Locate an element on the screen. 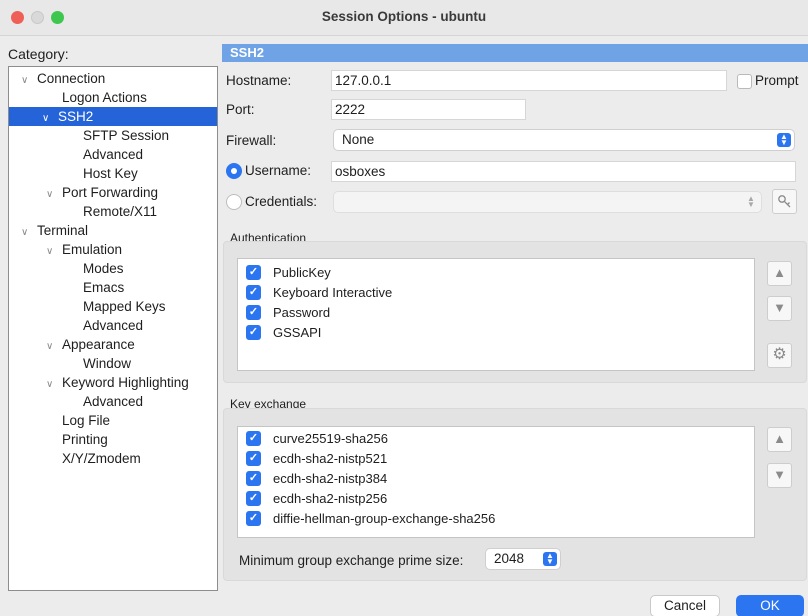 This screenshot has width=808, height=616. min-prime-select: 2048 ▲ ▼ is located at coordinates (523, 559).